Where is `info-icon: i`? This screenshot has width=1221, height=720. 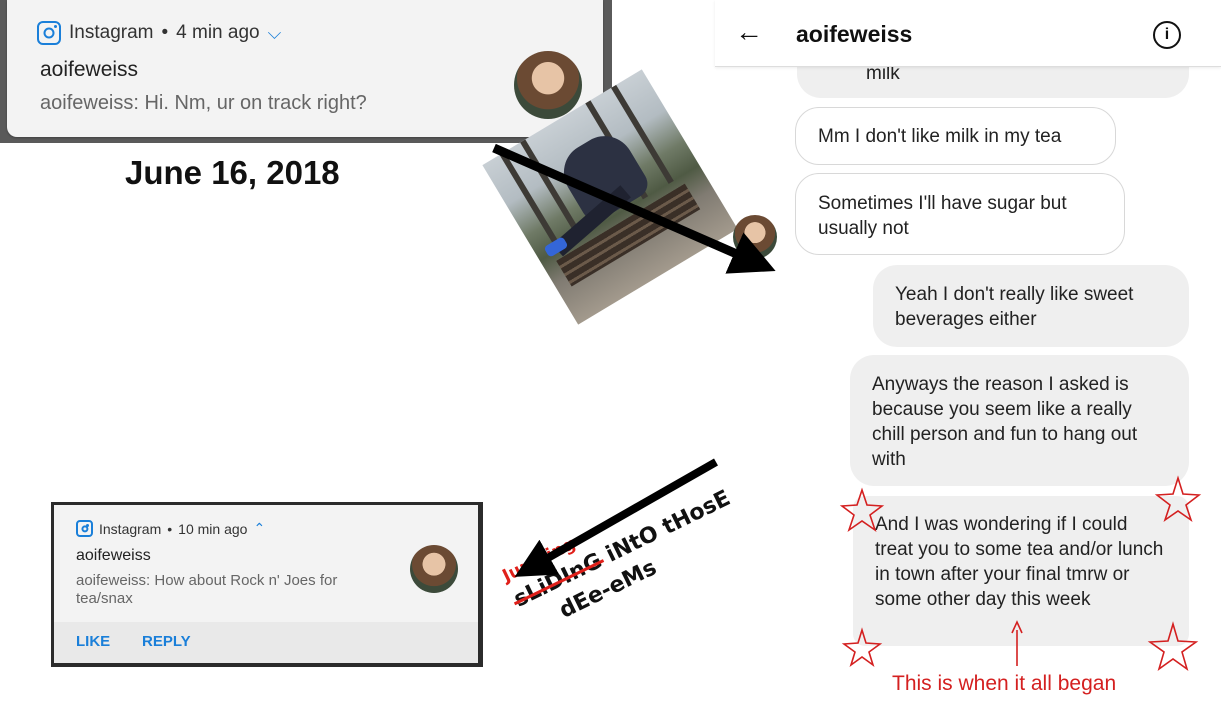
info-icon: i is located at coordinates (1167, 35).